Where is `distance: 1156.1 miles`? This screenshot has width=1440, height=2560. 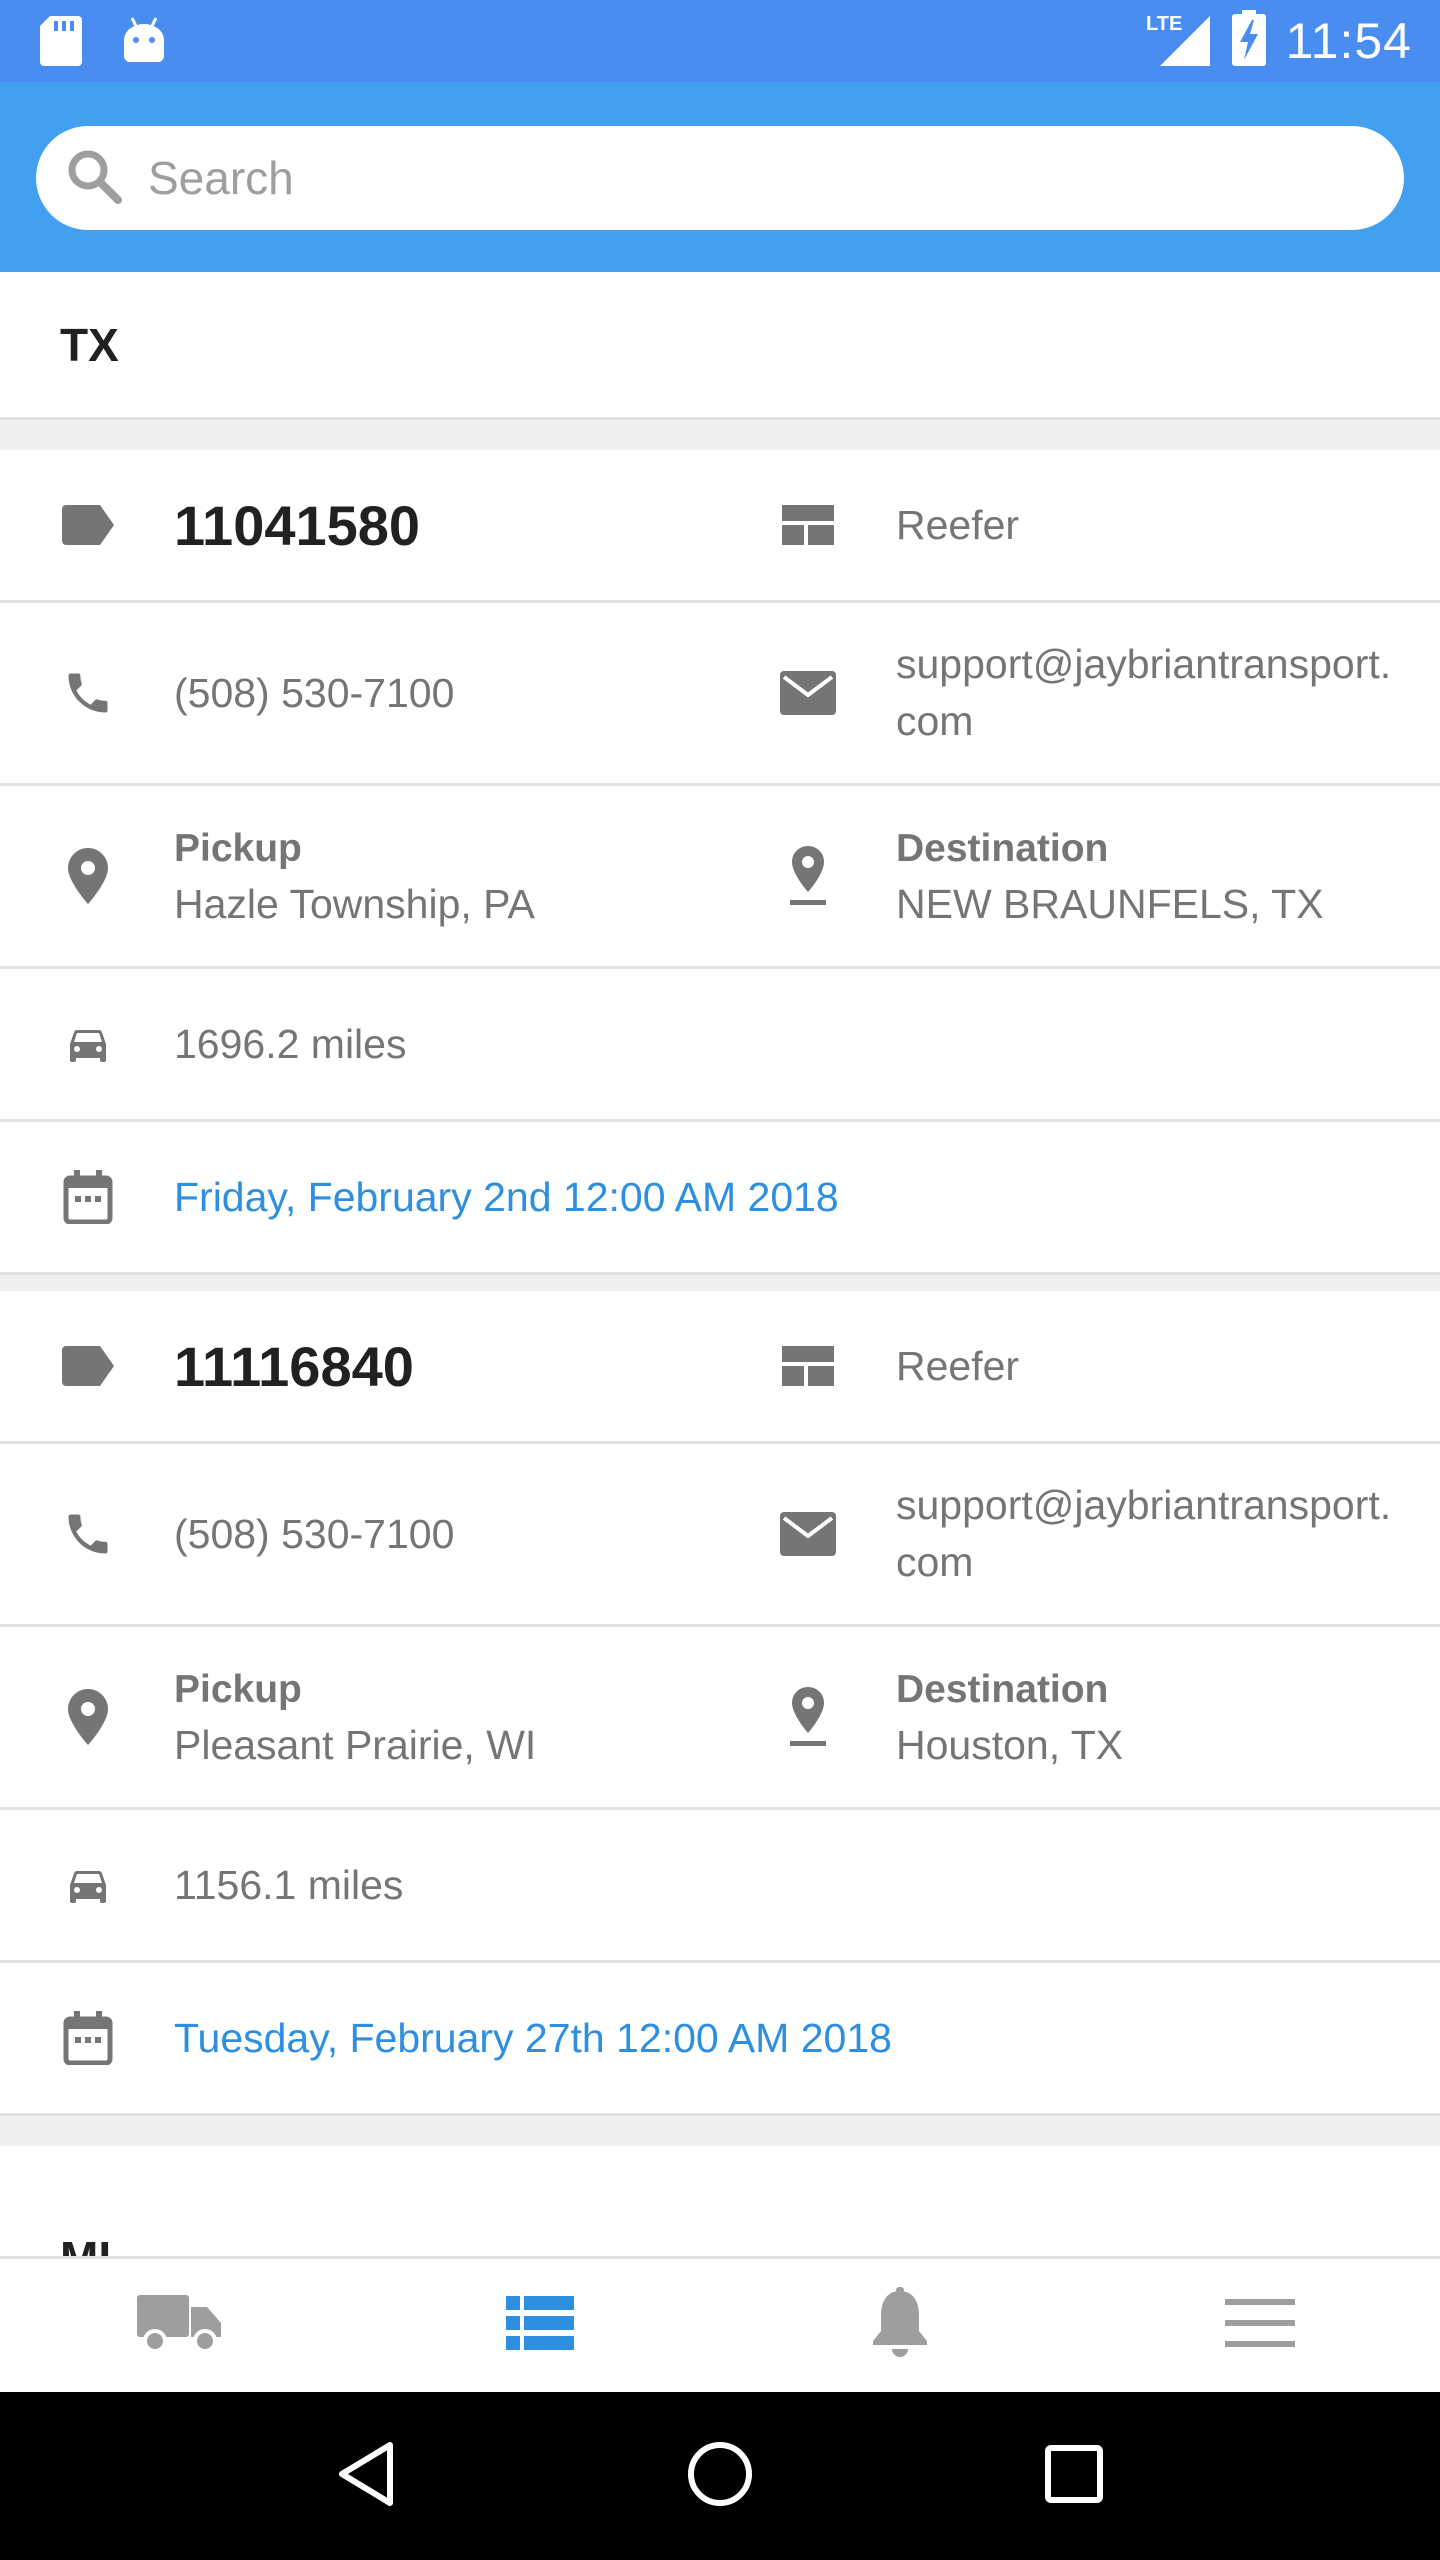
distance: 1156.1 miles is located at coordinates (289, 1884).